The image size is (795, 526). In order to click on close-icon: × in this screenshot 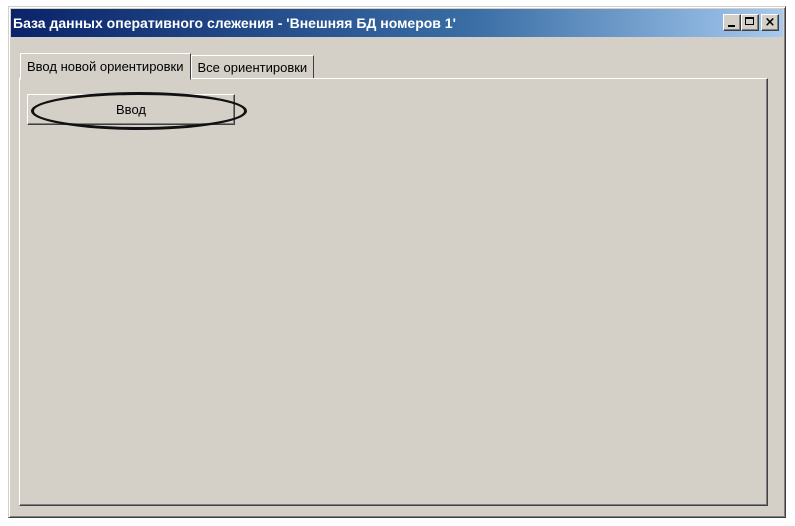, I will do `click(770, 22)`.